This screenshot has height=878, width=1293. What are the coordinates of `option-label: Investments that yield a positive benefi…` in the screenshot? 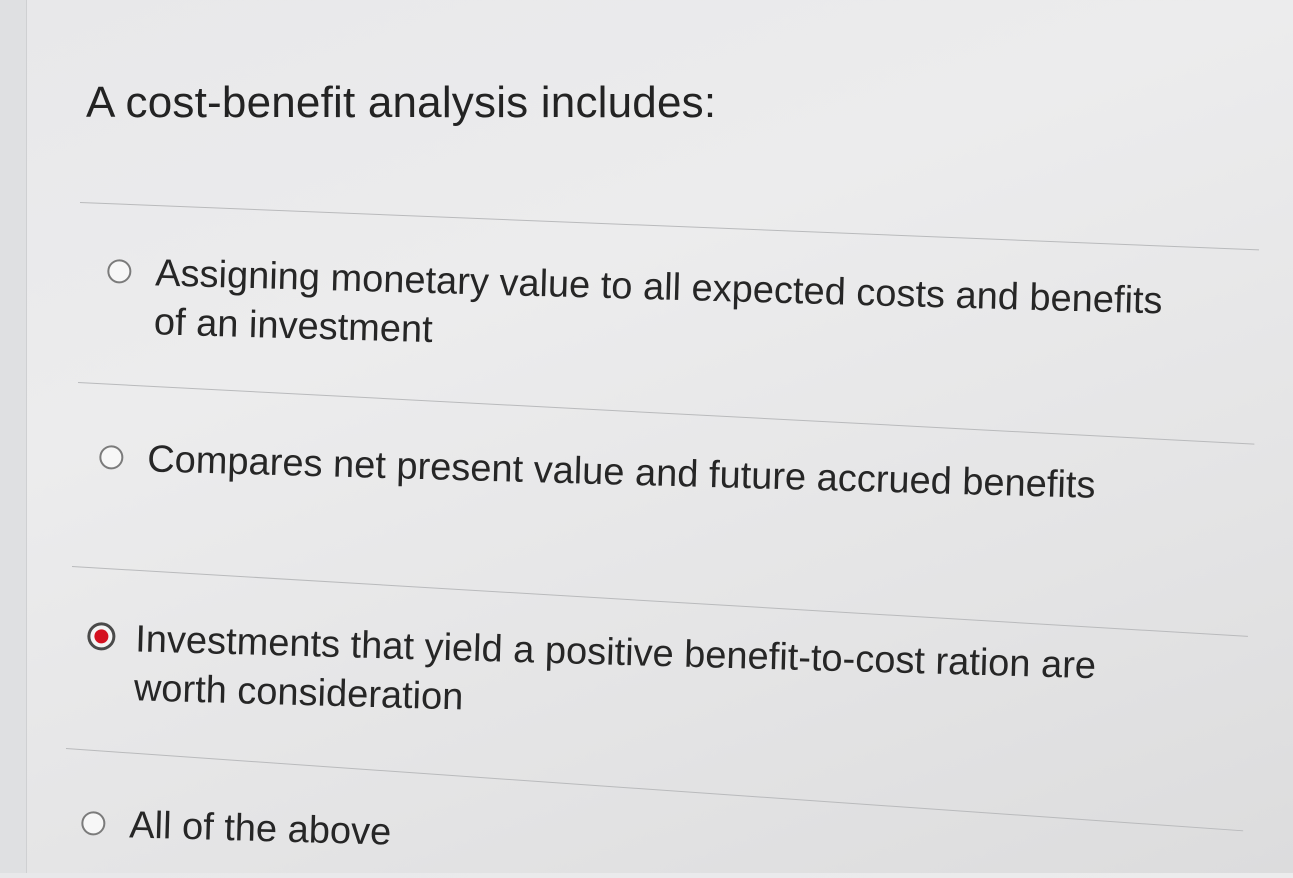 It's located at (615, 668).